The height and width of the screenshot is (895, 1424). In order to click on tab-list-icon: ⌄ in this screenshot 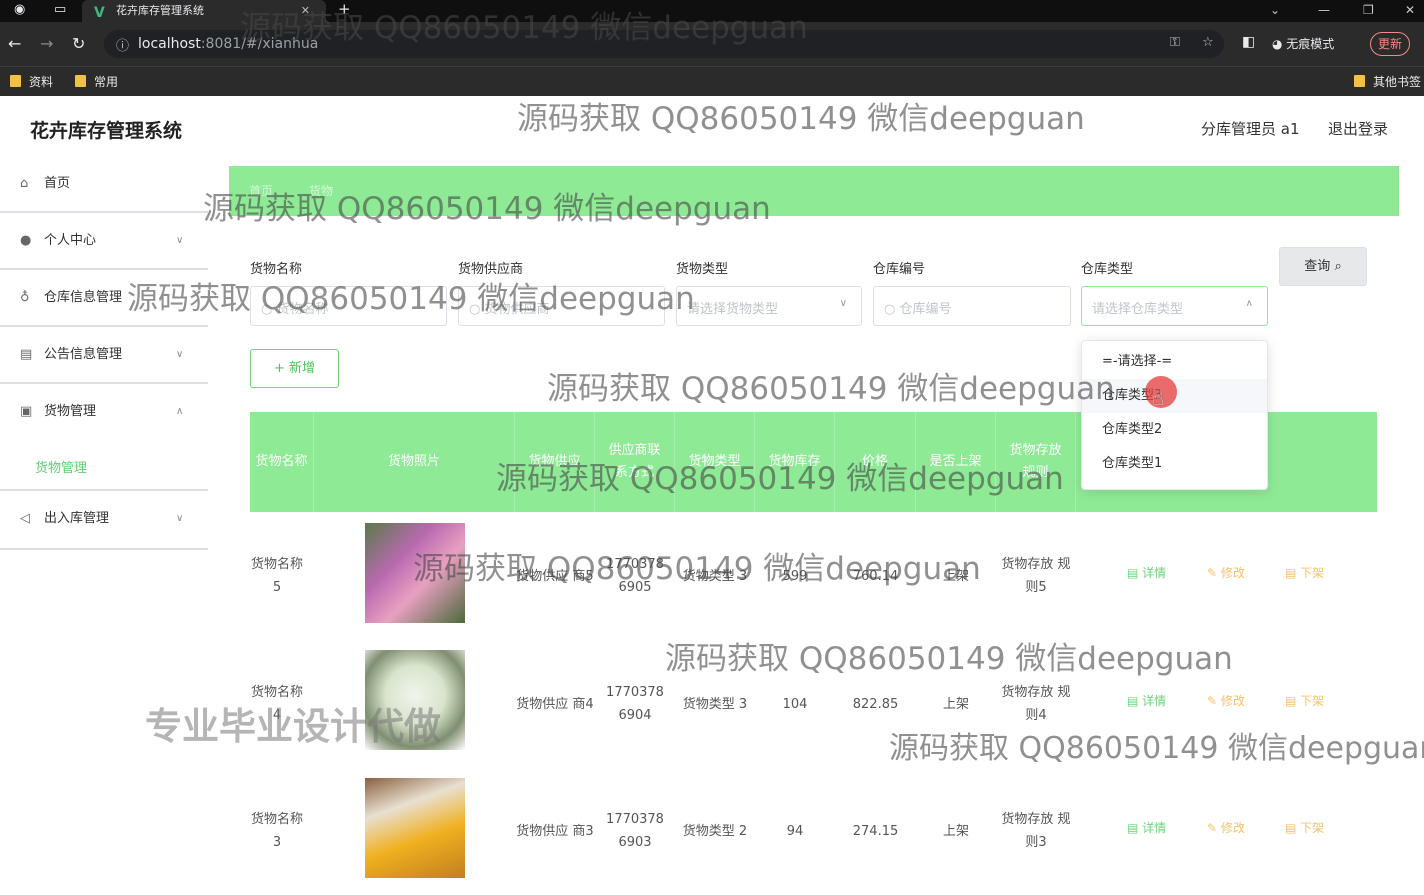, I will do `click(1275, 10)`.